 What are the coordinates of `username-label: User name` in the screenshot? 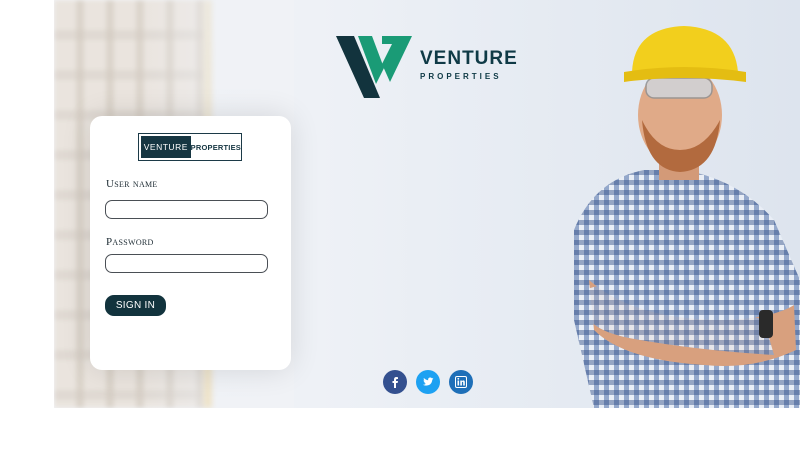 It's located at (132, 184).